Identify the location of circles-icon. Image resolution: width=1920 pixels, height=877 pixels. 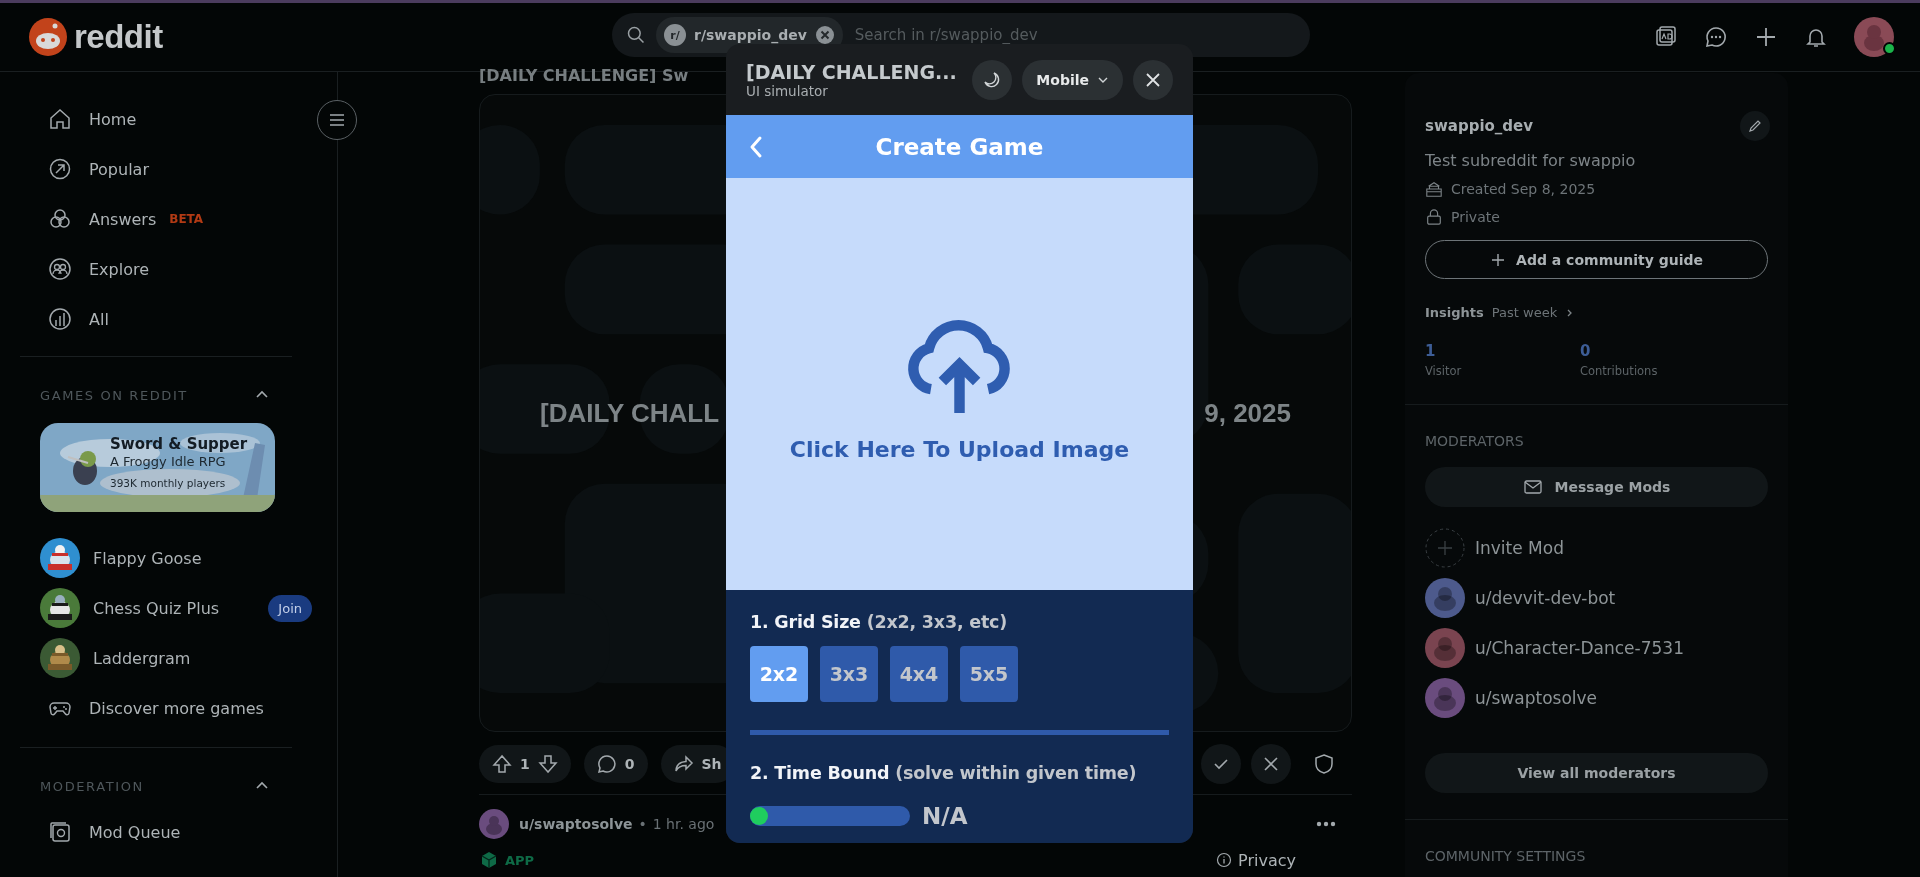
(60, 219).